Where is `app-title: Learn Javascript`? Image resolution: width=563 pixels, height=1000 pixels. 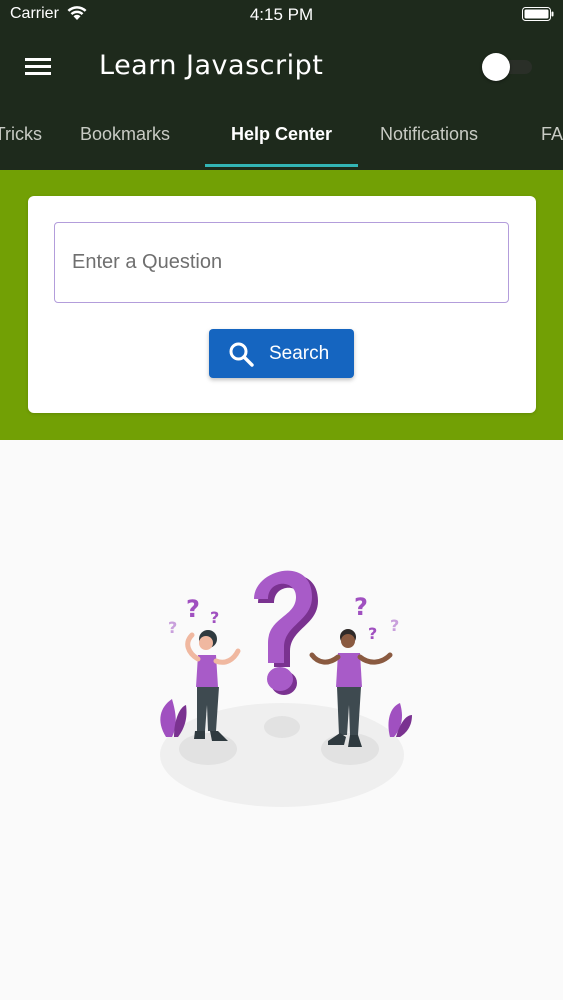
app-title: Learn Javascript is located at coordinates (211, 65).